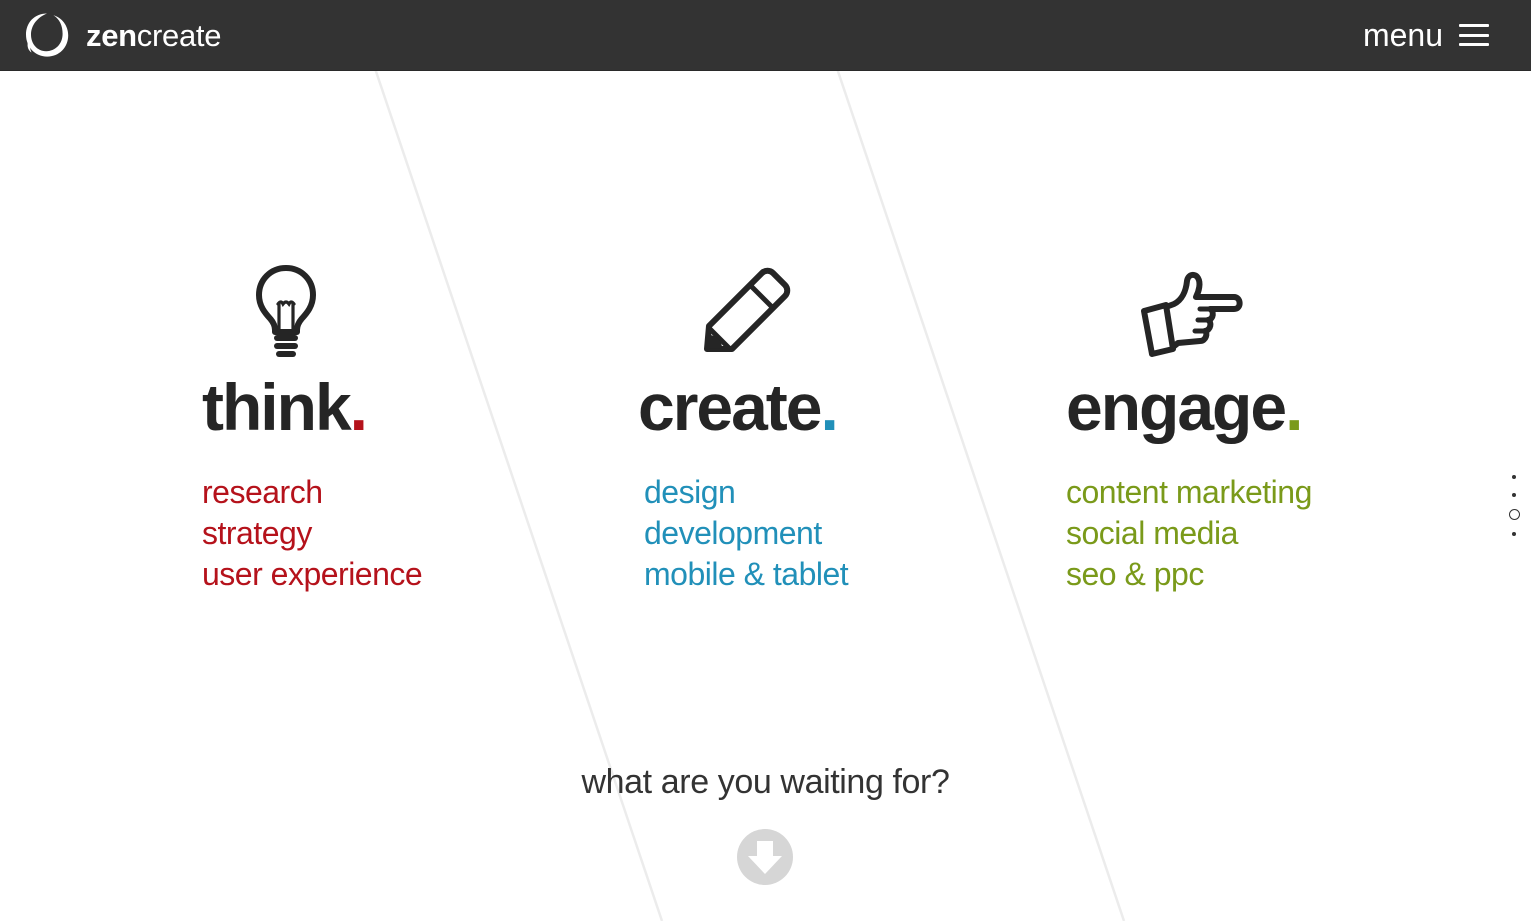  I want to click on service-item-user-experience: user experience, so click(312, 574).